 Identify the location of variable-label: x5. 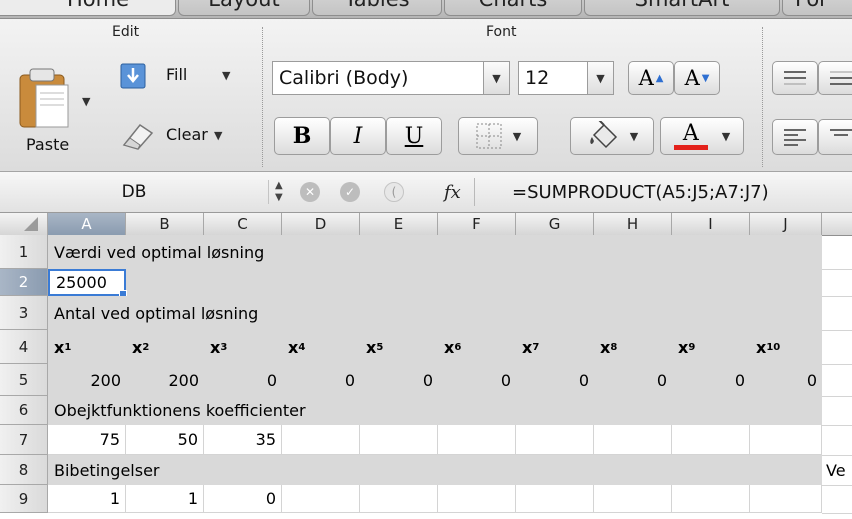
(399, 347).